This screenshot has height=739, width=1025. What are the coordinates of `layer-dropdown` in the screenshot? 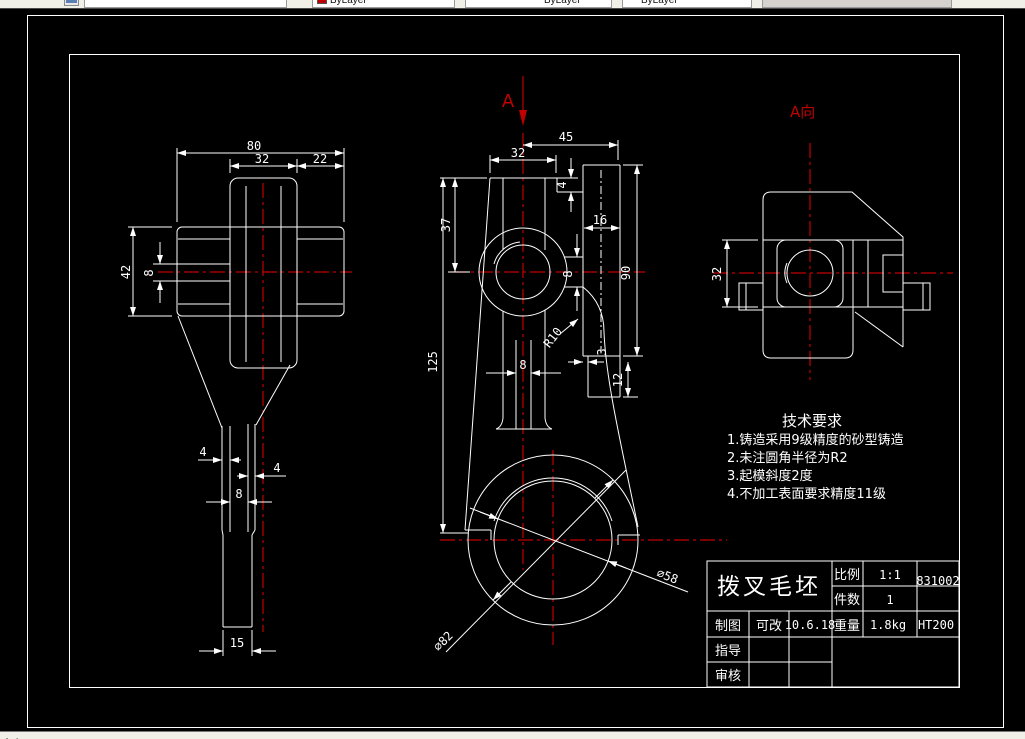 It's located at (185, 4).